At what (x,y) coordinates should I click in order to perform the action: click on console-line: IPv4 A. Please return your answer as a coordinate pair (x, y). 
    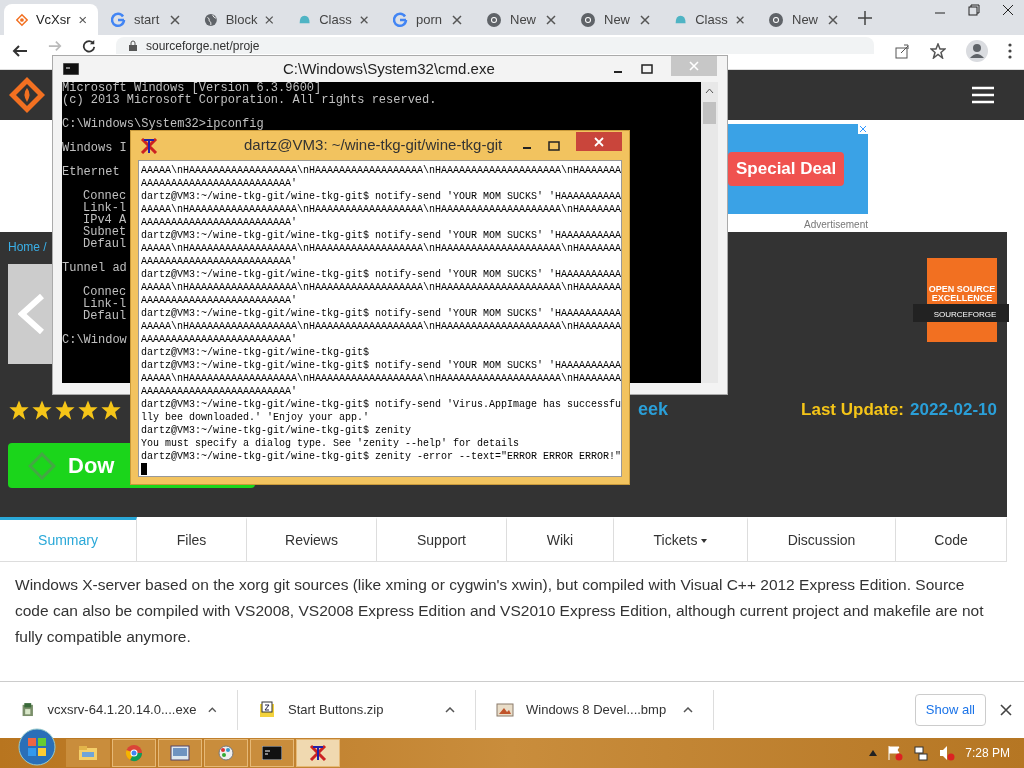
    Looking at the image, I should click on (105, 220).